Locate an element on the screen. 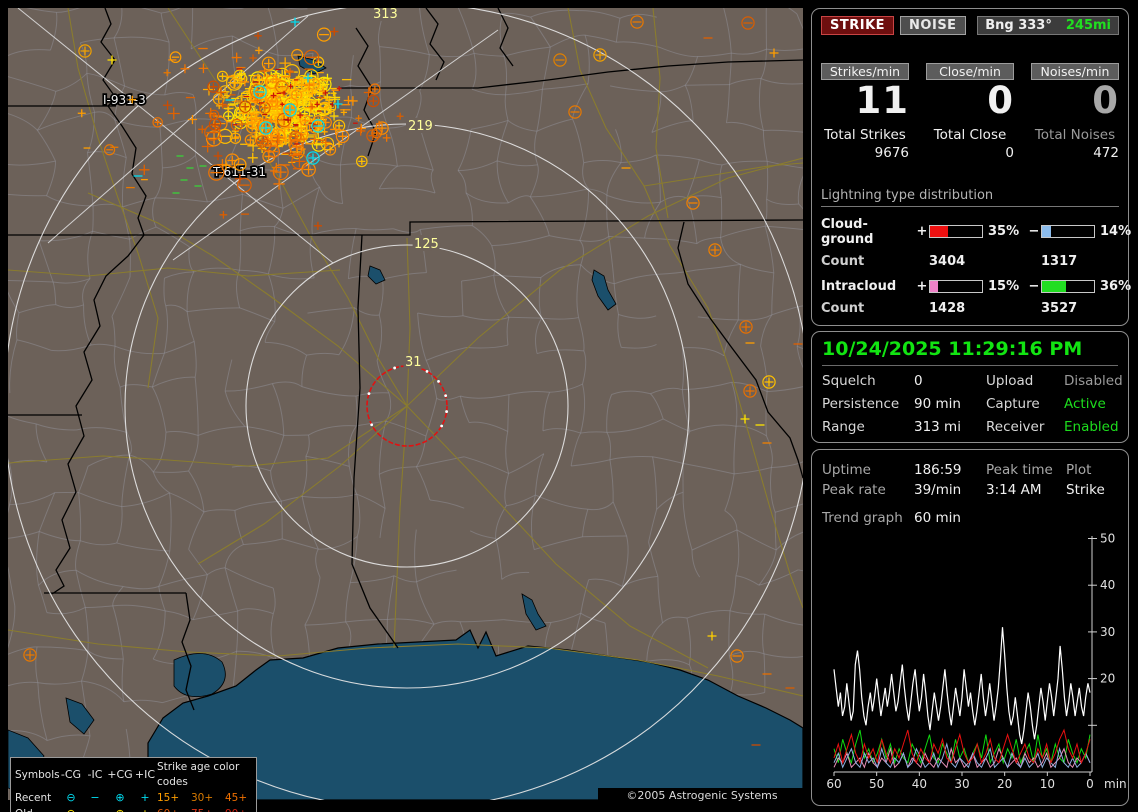  age-code: 60+ is located at coordinates (174, 809).